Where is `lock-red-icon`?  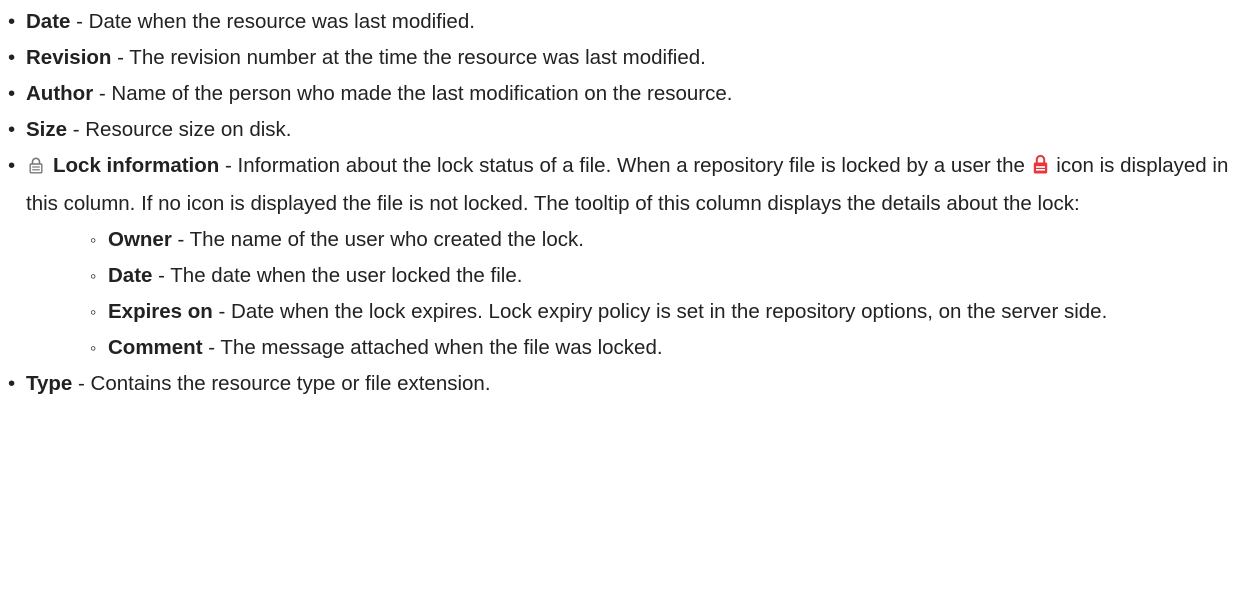 lock-red-icon is located at coordinates (1040, 168).